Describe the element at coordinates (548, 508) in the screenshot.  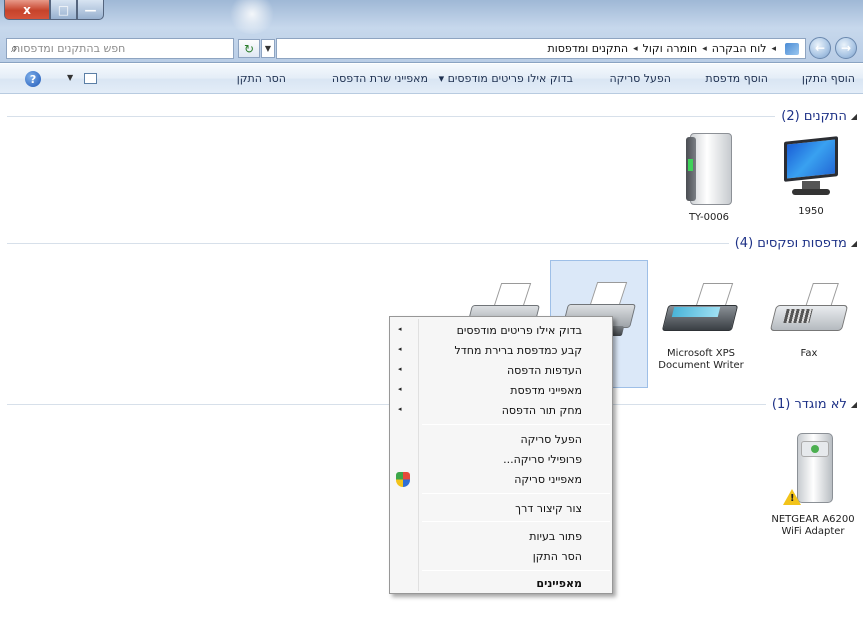
I see `menu-item-label: צור קיצור דרך` at that location.